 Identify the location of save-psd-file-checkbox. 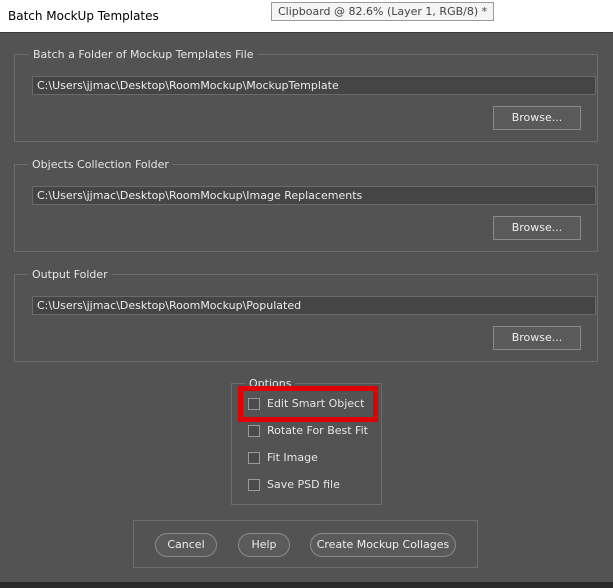
(254, 485).